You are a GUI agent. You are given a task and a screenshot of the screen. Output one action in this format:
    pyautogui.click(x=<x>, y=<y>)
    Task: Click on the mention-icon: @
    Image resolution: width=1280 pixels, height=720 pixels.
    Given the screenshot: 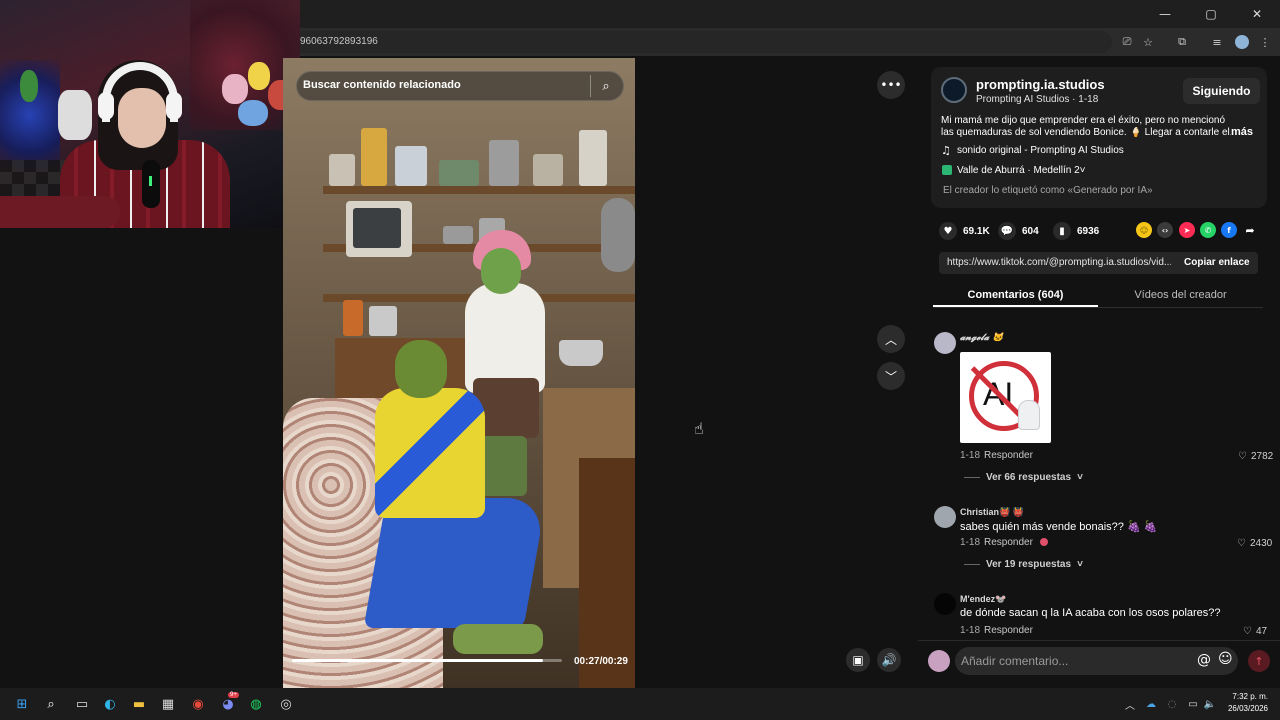 What is the action you would take?
    pyautogui.click(x=1204, y=660)
    